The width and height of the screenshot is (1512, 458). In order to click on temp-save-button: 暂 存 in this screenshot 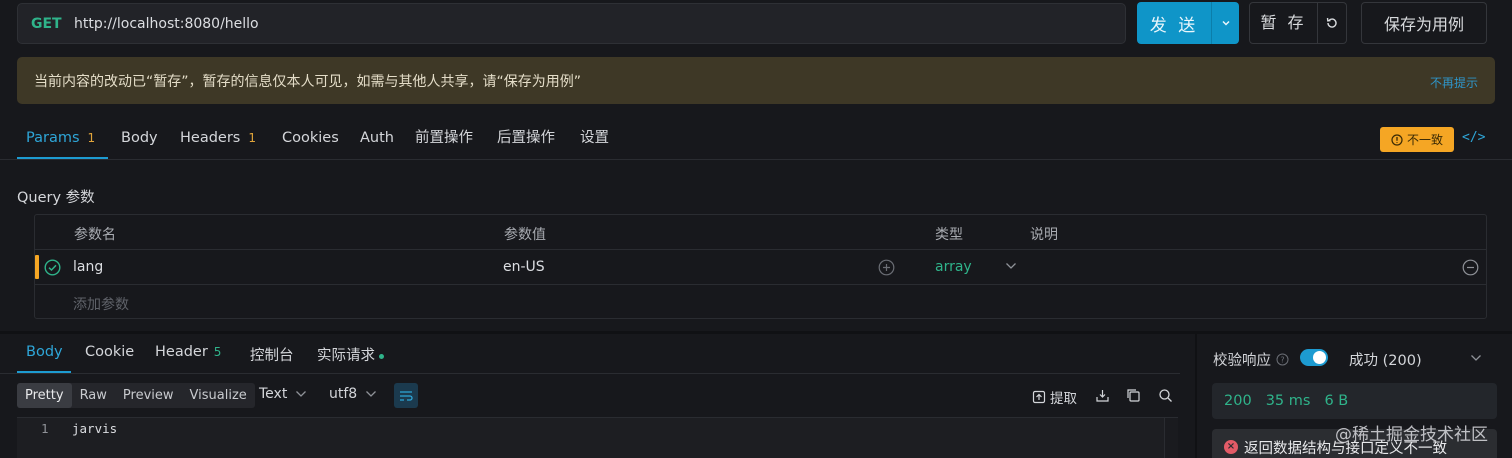, I will do `click(1298, 23)`.